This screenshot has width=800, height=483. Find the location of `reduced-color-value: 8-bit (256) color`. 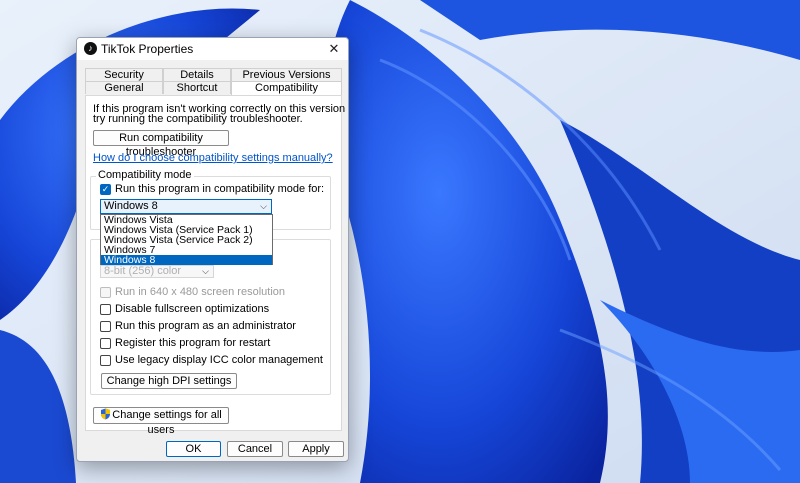

reduced-color-value: 8-bit (256) color is located at coordinates (143, 271).